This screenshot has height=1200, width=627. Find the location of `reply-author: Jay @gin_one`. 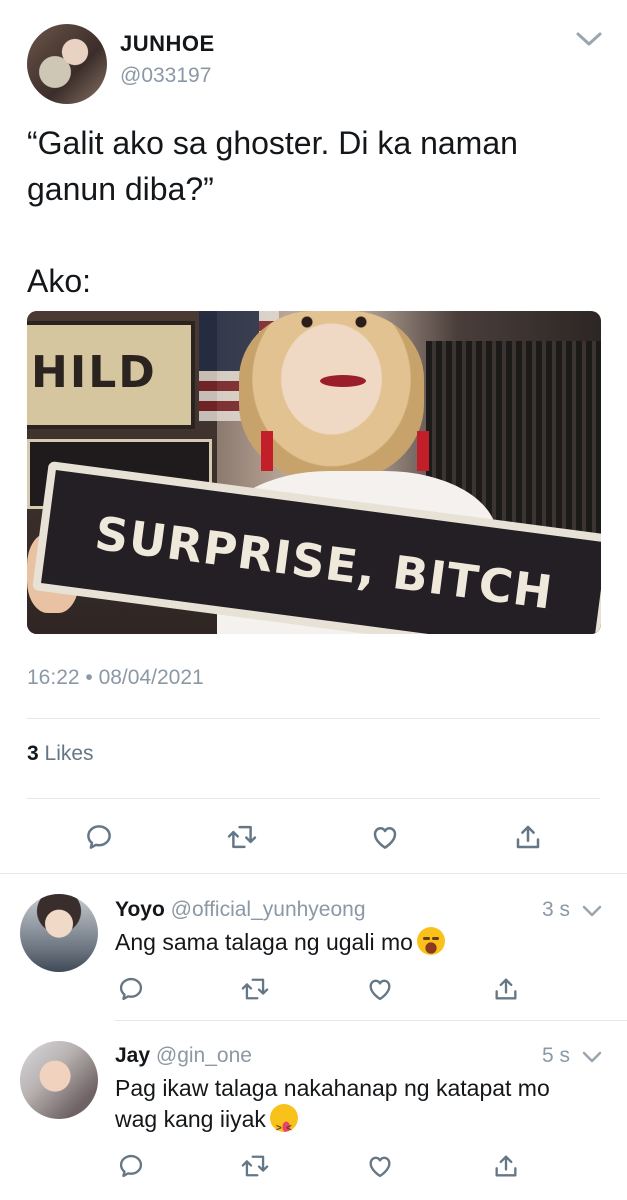

reply-author: Jay @gin_one is located at coordinates (183, 1056).